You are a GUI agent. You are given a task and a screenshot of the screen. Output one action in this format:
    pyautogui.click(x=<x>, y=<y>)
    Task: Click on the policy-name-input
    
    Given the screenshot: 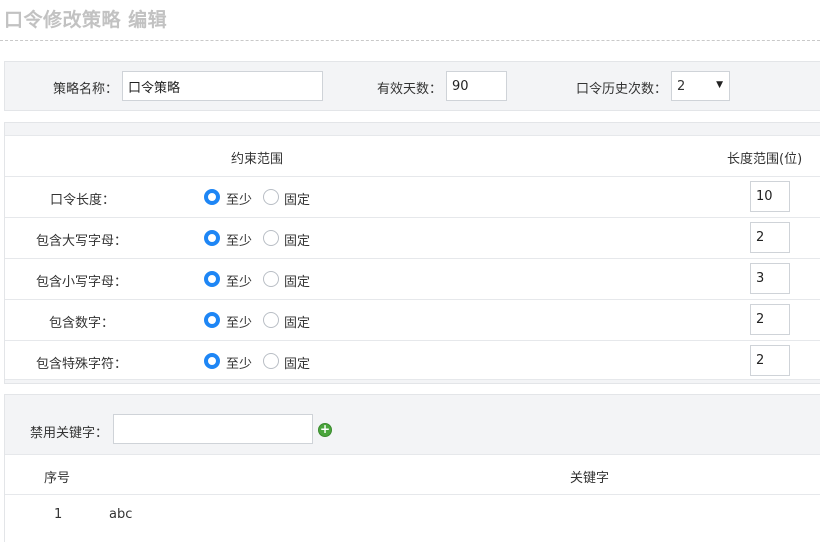 What is the action you would take?
    pyautogui.click(x=222, y=86)
    